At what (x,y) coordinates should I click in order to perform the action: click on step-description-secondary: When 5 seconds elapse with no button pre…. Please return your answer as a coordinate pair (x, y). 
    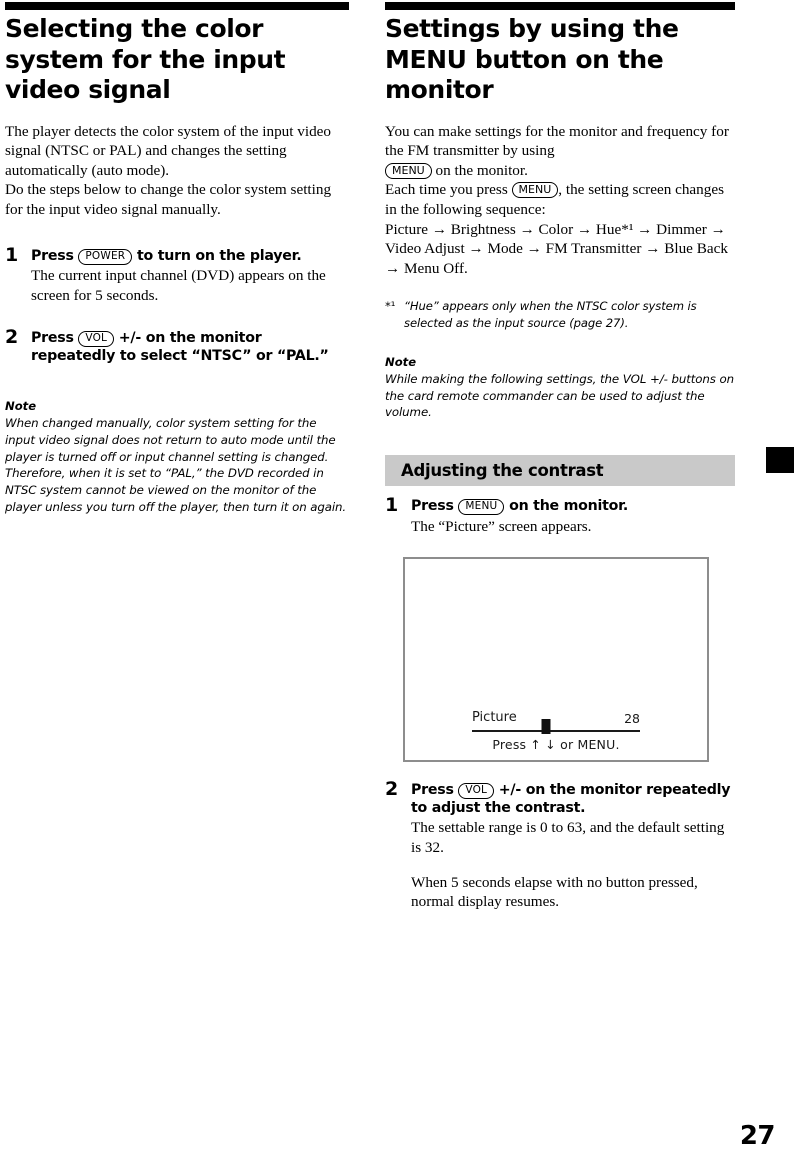
    Looking at the image, I should click on (554, 892).